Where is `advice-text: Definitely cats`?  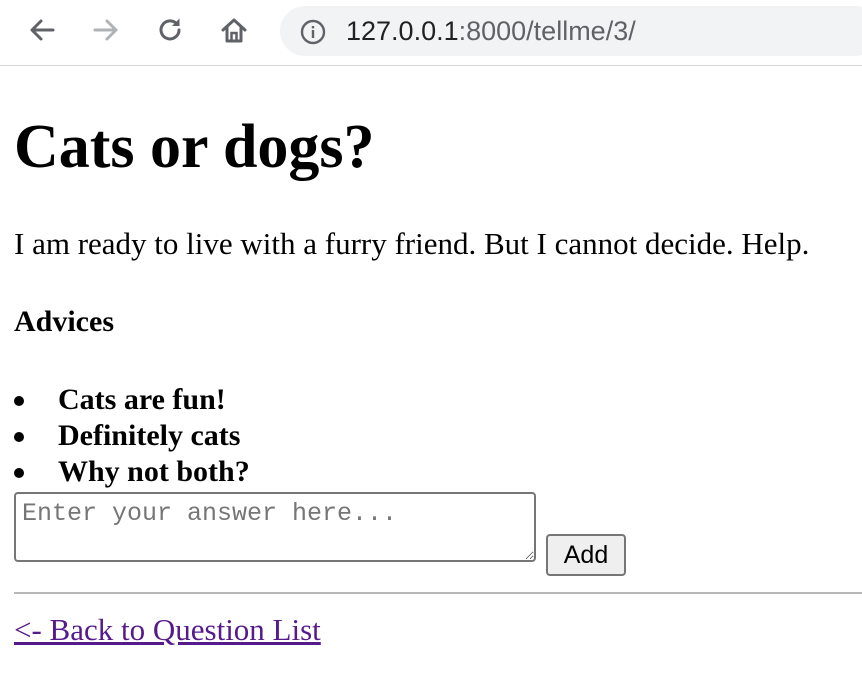 advice-text: Definitely cats is located at coordinates (149, 435).